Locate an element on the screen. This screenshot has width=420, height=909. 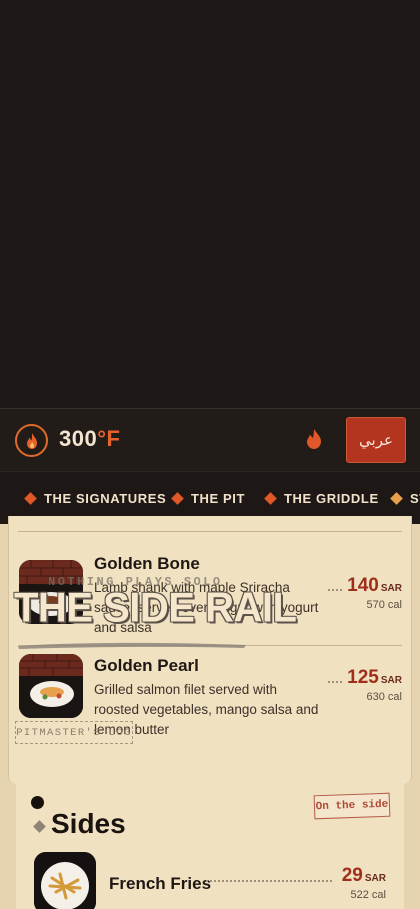
dish-name: Golden Bone is located at coordinates (147, 563).